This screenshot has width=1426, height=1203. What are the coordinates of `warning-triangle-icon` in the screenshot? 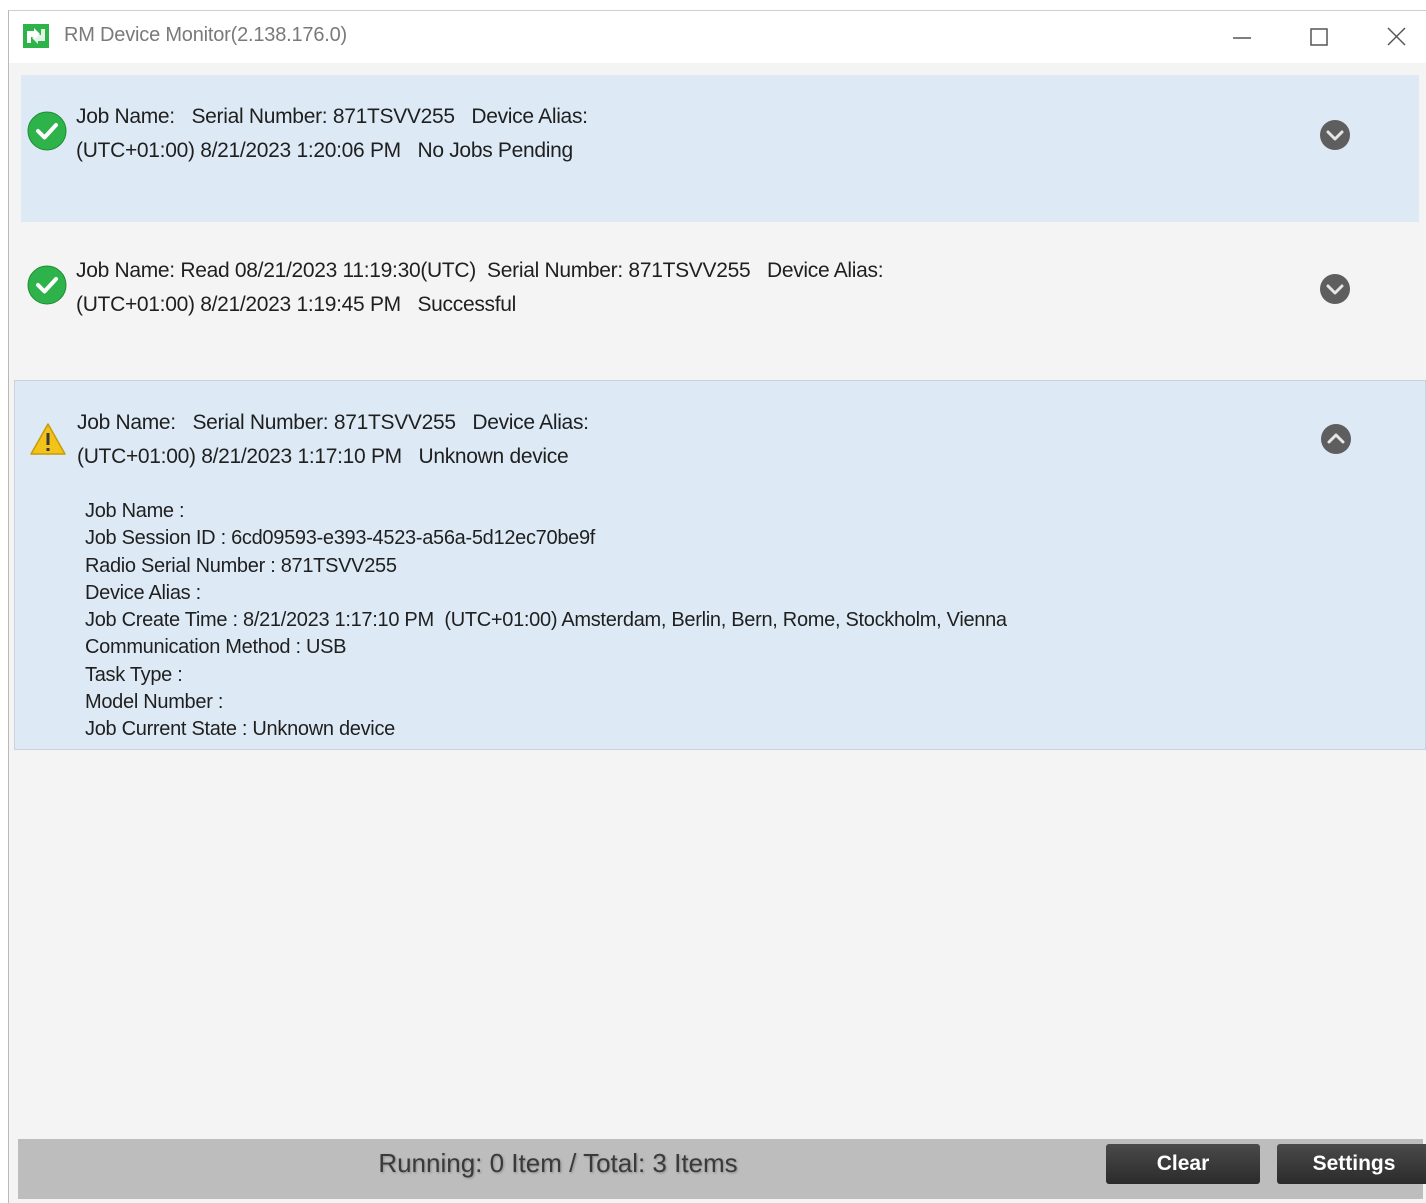 It's located at (48, 439).